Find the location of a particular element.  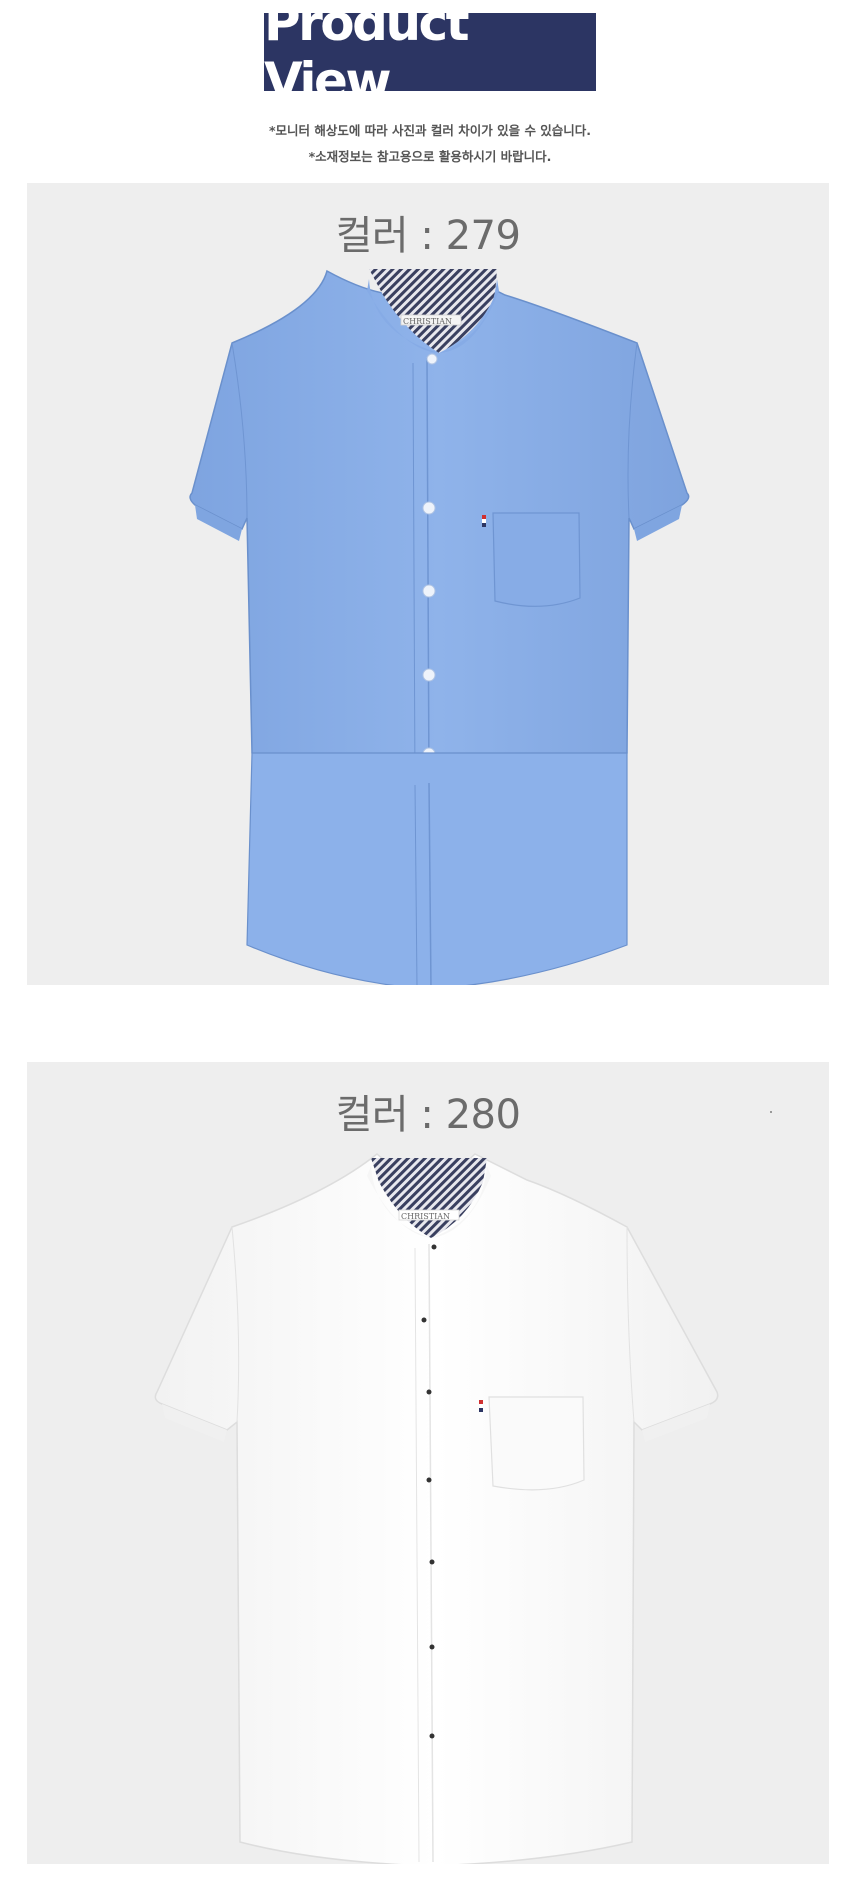

notice-material: *소재정보는 참고용으로 활용하시기 바랍니다. is located at coordinates (430, 156).